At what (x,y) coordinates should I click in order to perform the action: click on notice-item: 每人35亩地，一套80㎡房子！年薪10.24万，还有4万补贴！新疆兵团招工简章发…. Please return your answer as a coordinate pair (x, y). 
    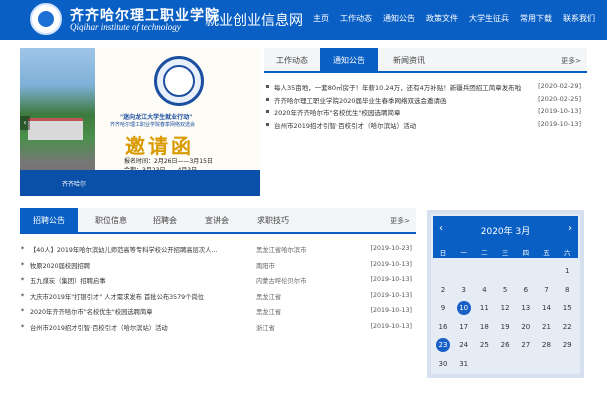
    Looking at the image, I should click on (425, 87).